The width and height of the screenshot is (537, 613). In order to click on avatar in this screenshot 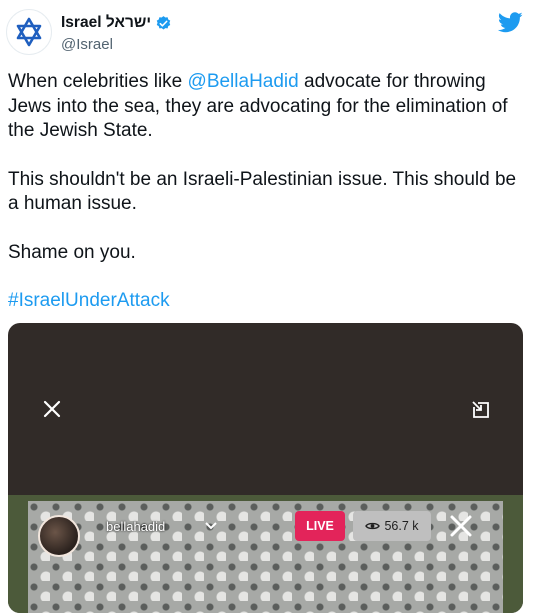, I will do `click(29, 32)`.